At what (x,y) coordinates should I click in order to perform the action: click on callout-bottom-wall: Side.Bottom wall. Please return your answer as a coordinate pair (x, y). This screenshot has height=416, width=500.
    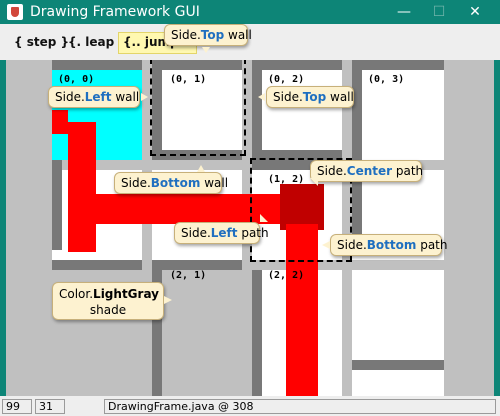
    Looking at the image, I should click on (171, 183).